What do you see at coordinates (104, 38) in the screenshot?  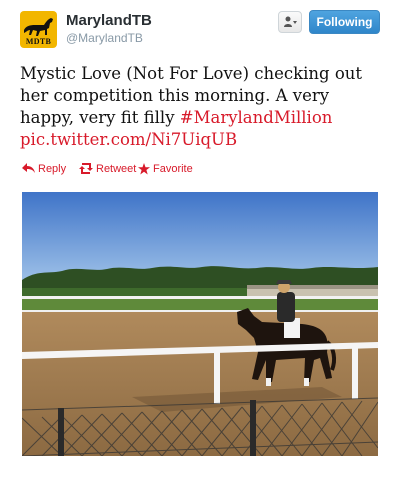 I see `user-handle: @MarylandTB` at bounding box center [104, 38].